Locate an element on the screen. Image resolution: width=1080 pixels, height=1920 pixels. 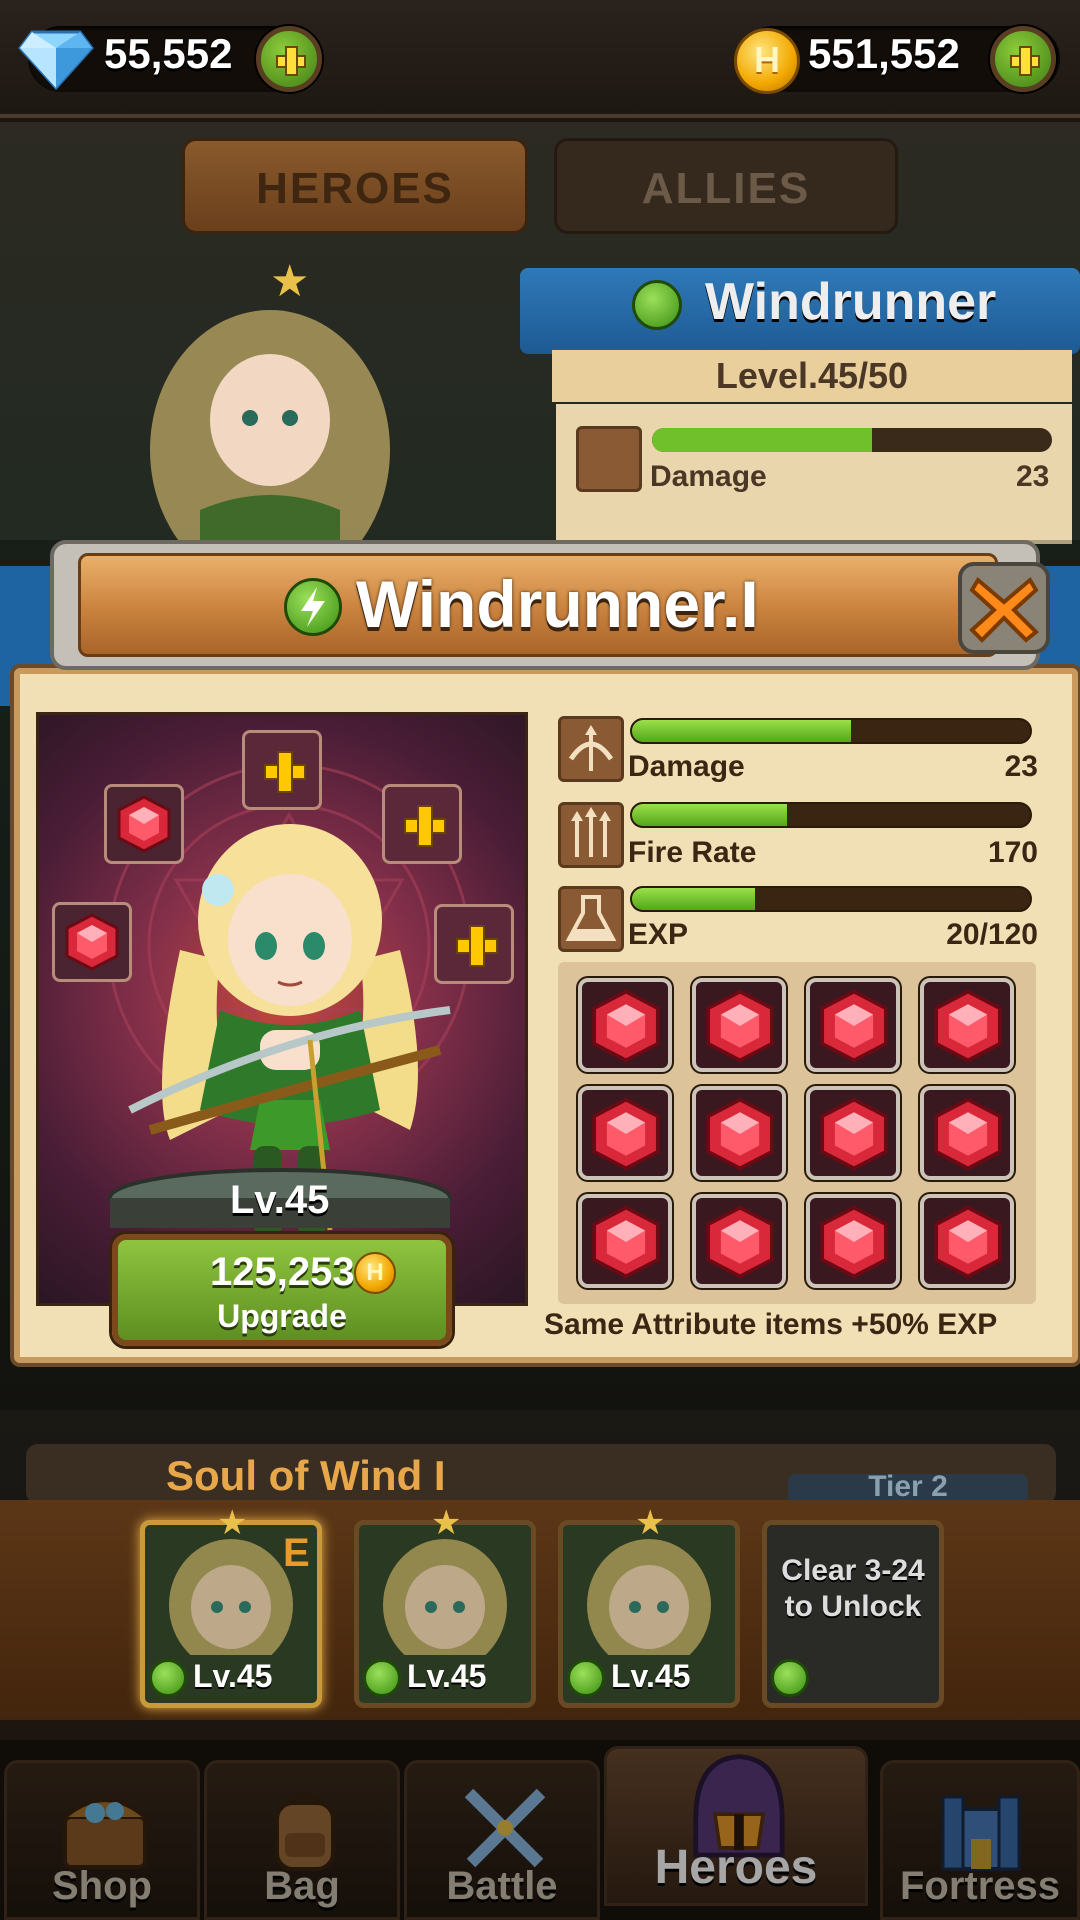
flask-icon is located at coordinates (591, 919).